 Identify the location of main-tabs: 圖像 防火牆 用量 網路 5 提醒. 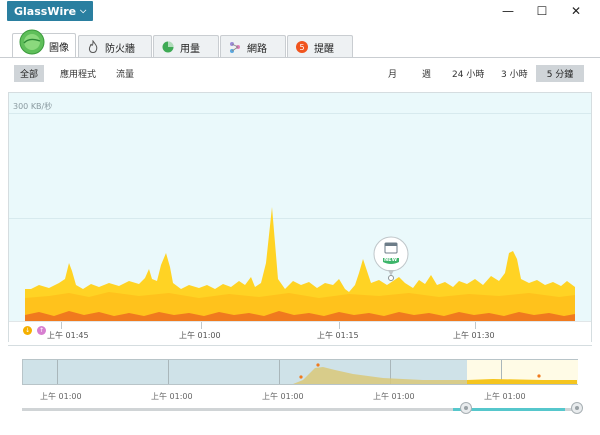
(300, 42).